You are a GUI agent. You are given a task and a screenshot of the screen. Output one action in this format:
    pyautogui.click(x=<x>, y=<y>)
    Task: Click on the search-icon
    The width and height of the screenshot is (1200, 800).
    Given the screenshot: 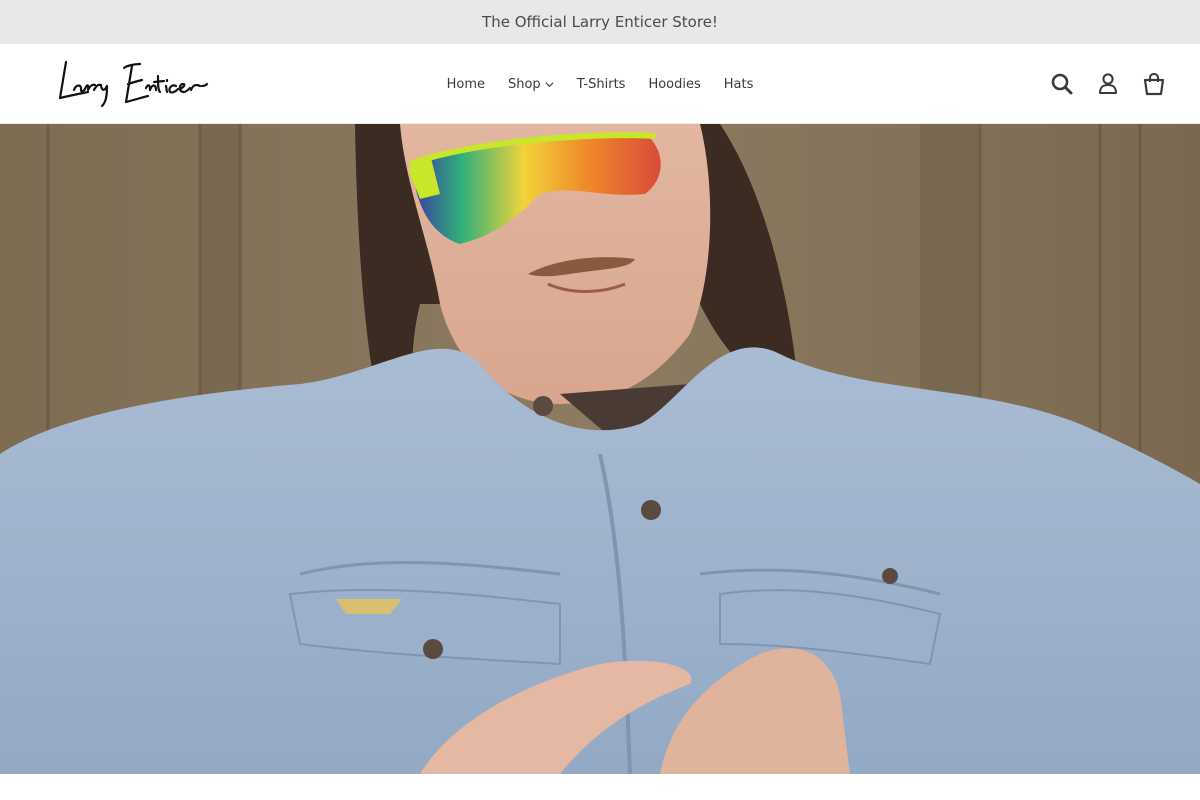 What is the action you would take?
    pyautogui.click(x=1062, y=84)
    